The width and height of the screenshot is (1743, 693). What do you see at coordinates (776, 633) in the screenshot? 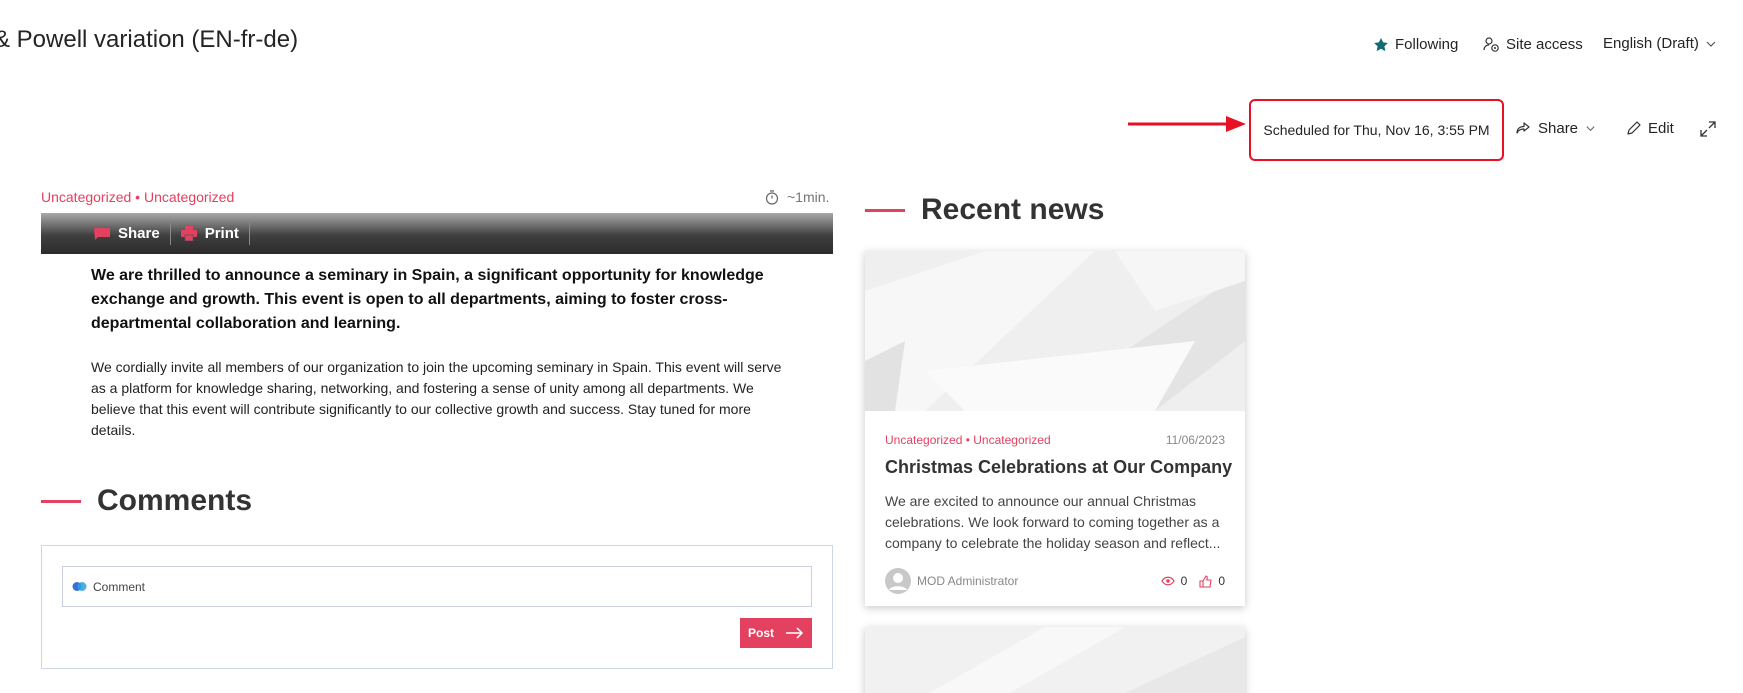
I see `post-button: Post` at bounding box center [776, 633].